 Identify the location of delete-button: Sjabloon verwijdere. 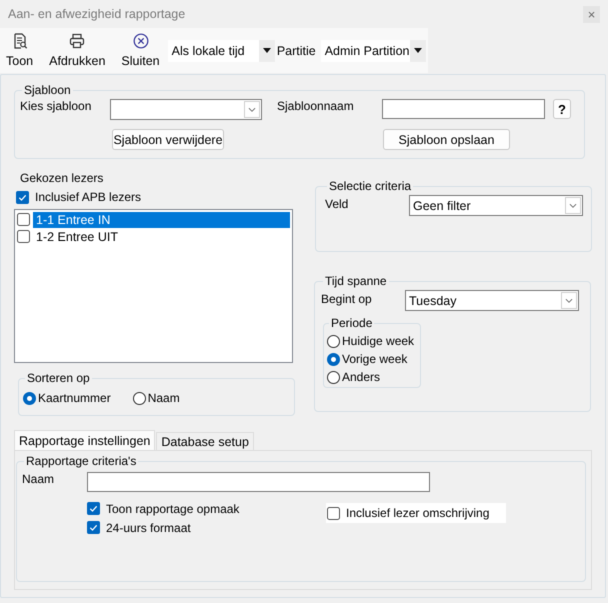
(168, 139).